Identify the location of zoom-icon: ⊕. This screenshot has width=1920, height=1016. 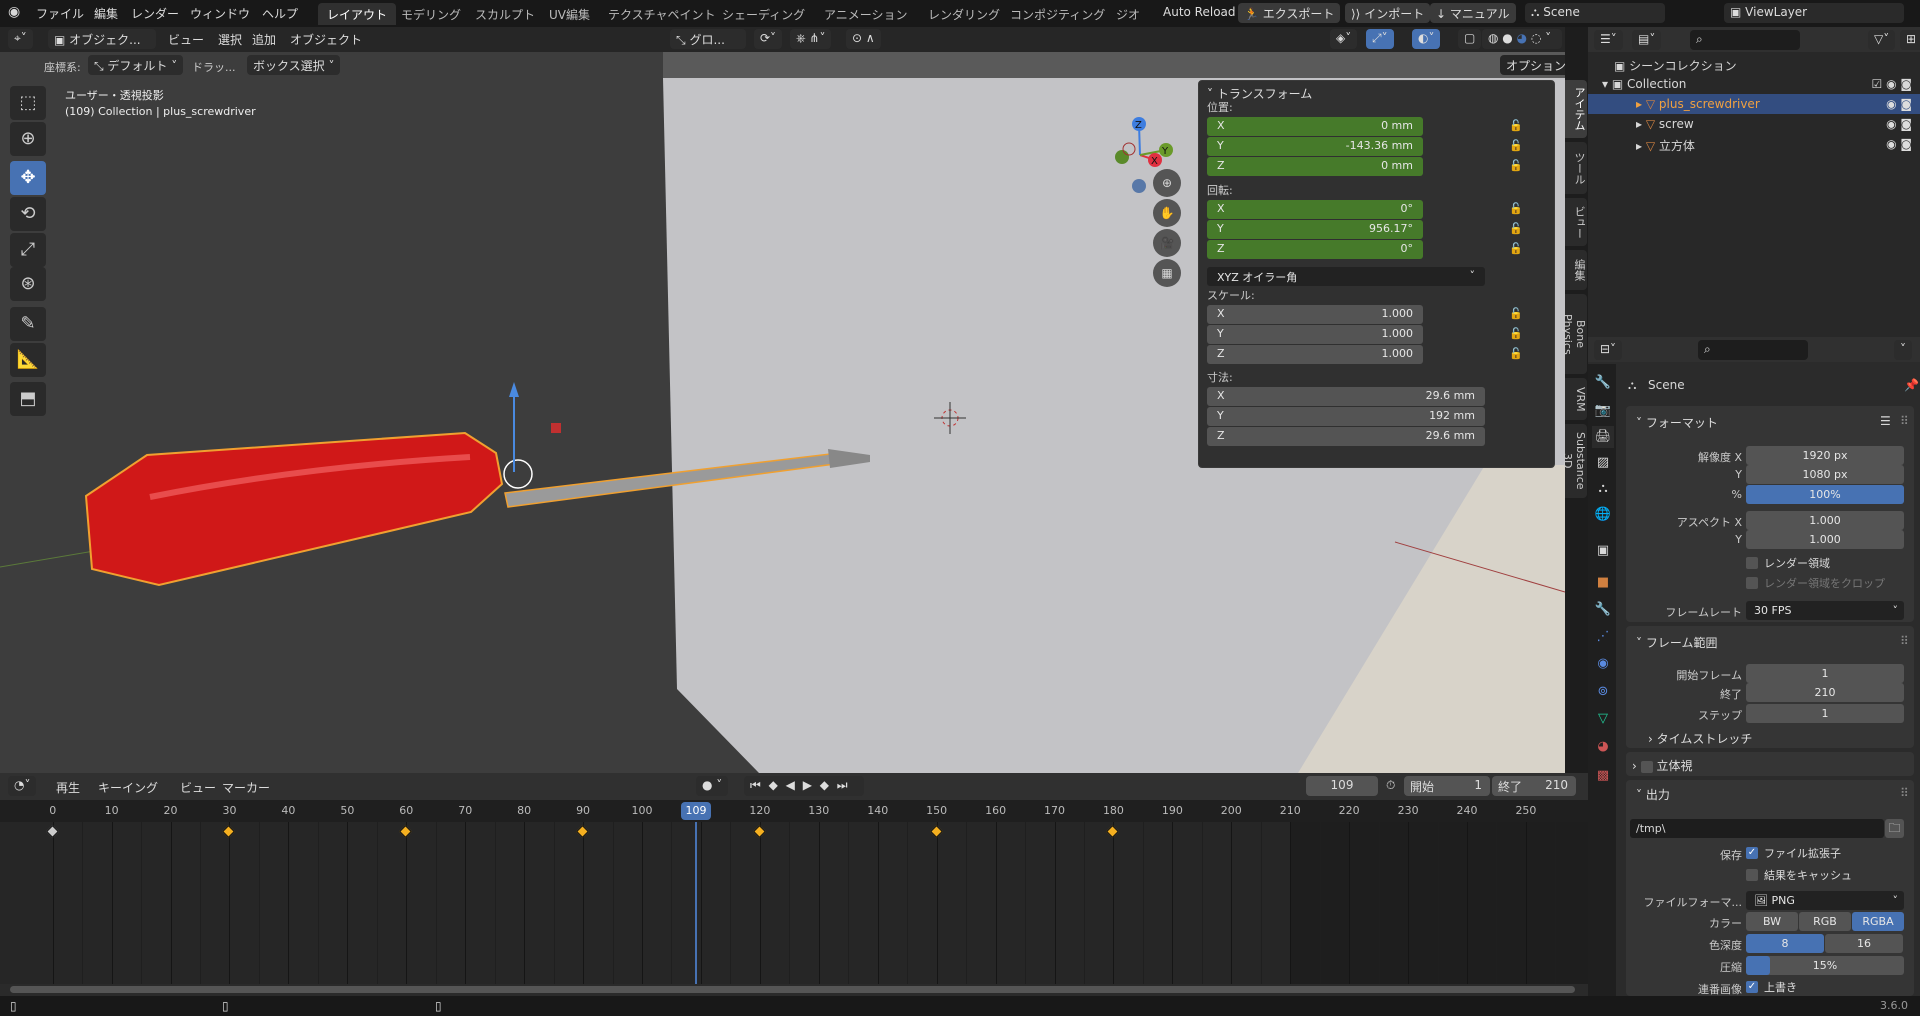
(1167, 183).